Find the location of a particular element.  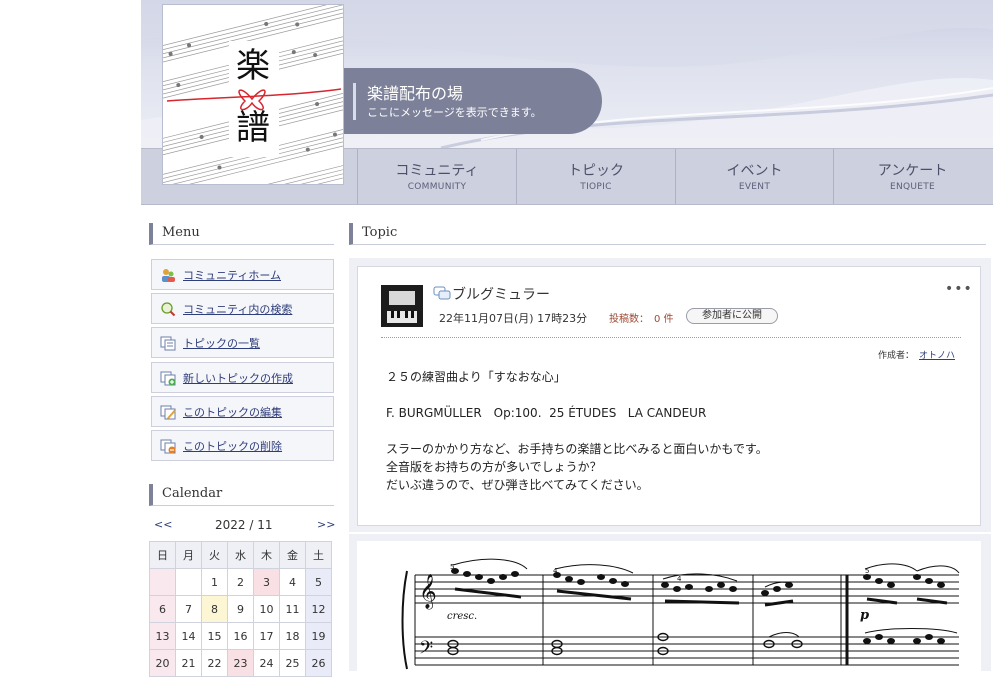

nav-community: コミュニティ COMMUNITY is located at coordinates (436, 176).